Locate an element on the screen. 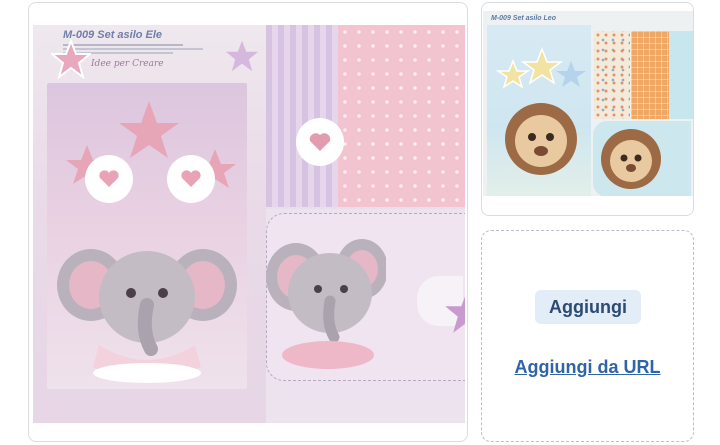  add-button: Aggiungi is located at coordinates (588, 307).